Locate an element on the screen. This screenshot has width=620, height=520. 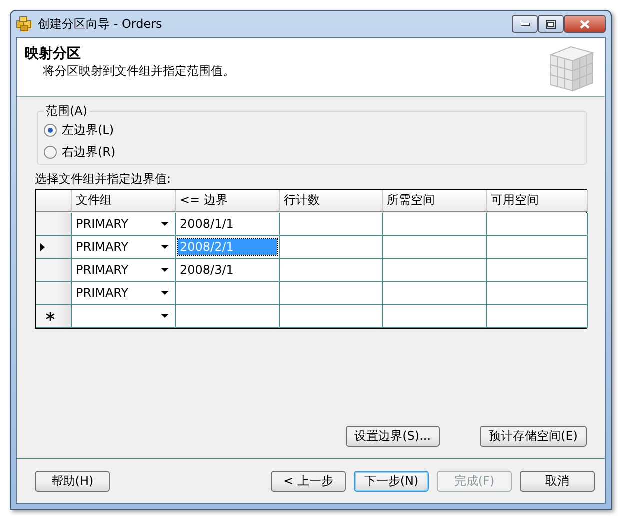
corner-header is located at coordinates (54, 201).